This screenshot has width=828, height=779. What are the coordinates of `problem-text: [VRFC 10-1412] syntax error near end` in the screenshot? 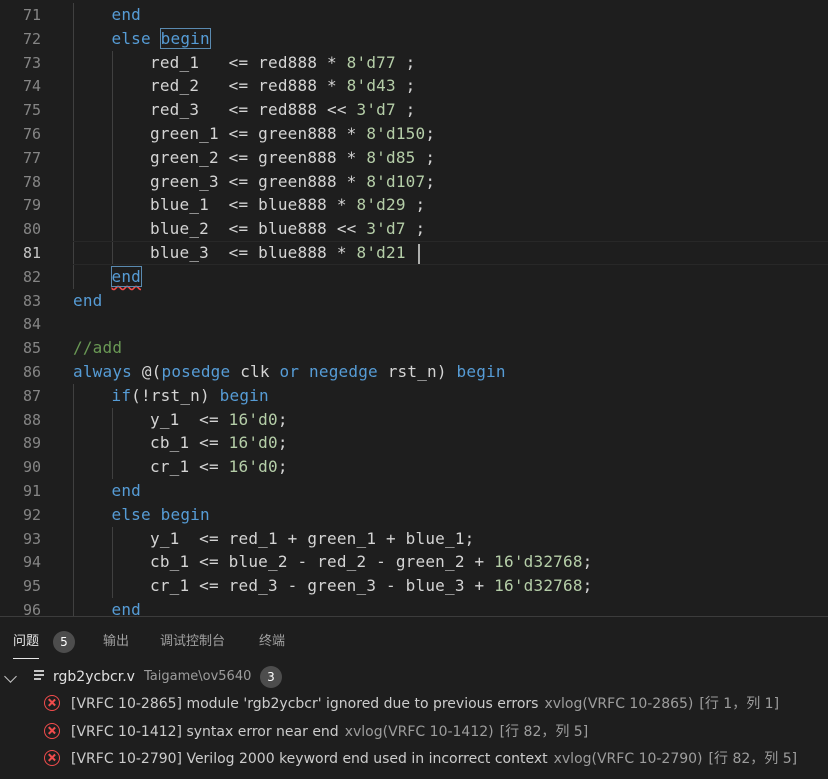 It's located at (205, 731).